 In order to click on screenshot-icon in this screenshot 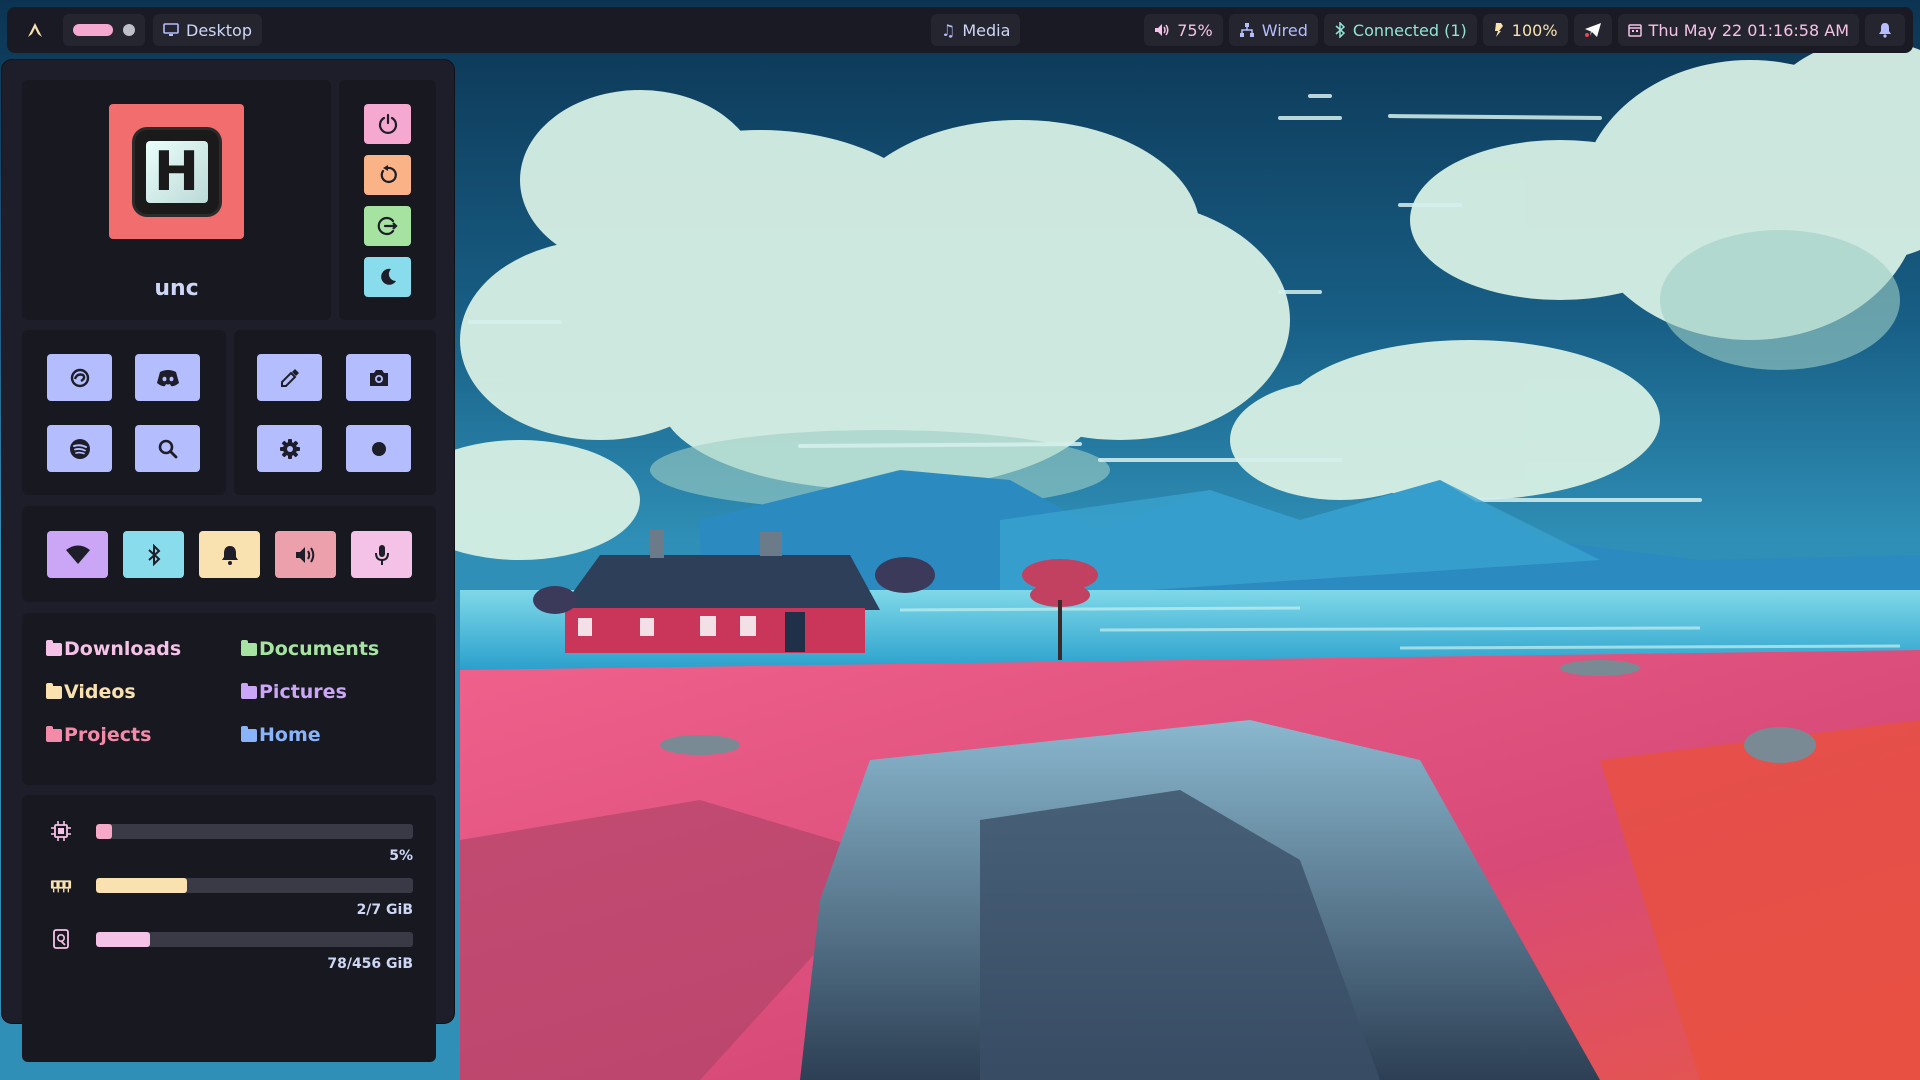, I will do `click(378, 377)`.